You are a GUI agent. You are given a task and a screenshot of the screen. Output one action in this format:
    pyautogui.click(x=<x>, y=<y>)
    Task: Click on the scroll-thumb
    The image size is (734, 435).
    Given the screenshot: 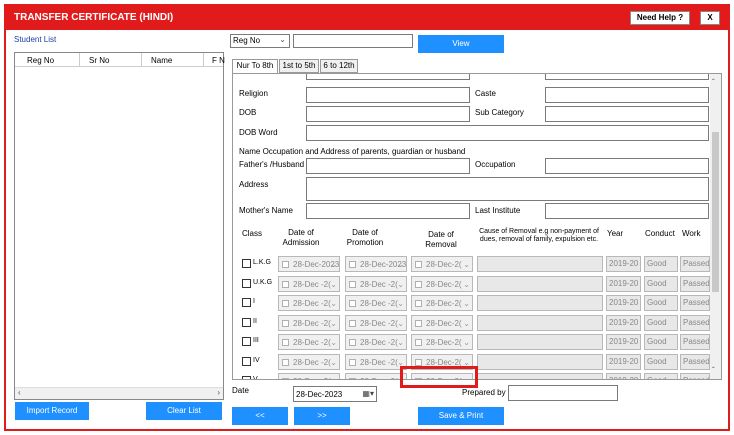 What is the action you would take?
    pyautogui.click(x=715, y=212)
    